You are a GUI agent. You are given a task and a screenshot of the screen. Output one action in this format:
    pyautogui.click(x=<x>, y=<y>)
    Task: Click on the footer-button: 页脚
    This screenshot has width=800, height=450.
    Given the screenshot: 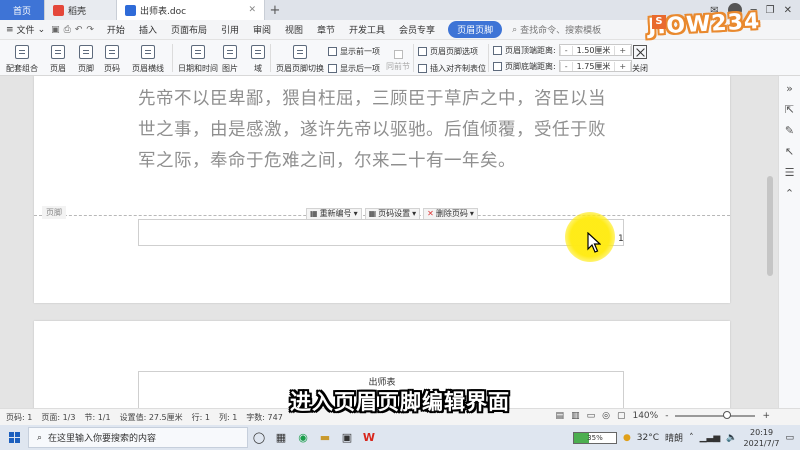 What is the action you would take?
    pyautogui.click(x=86, y=59)
    